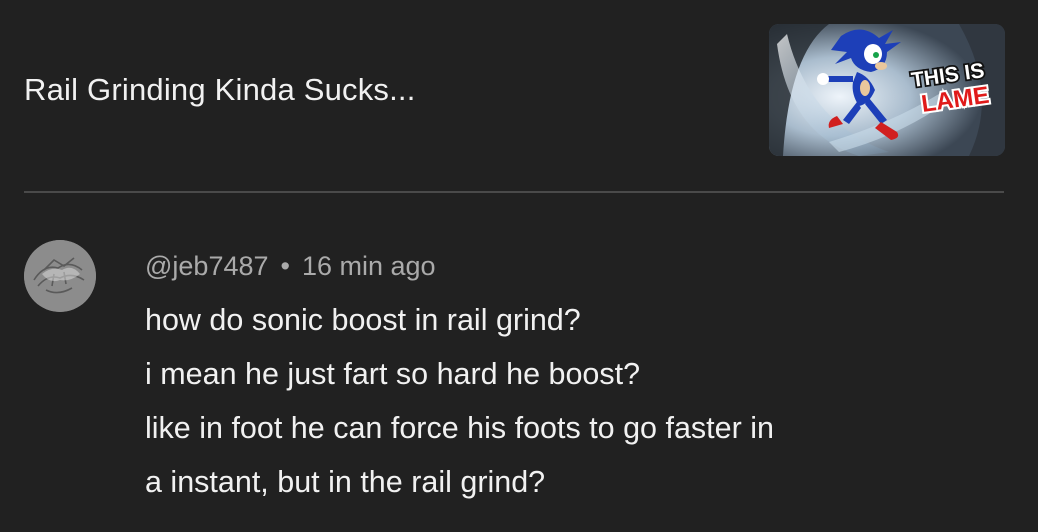  I want to click on thumbnail-caption: THIS IS LAME, so click(950, 88).